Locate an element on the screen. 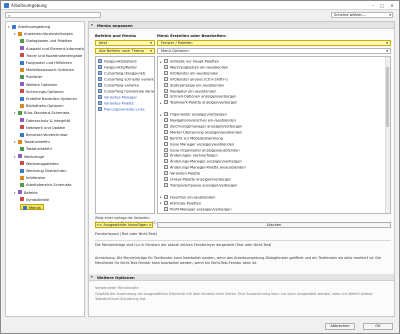  tree-item: Dialogboxen und Paletten is located at coordinates (46, 41).